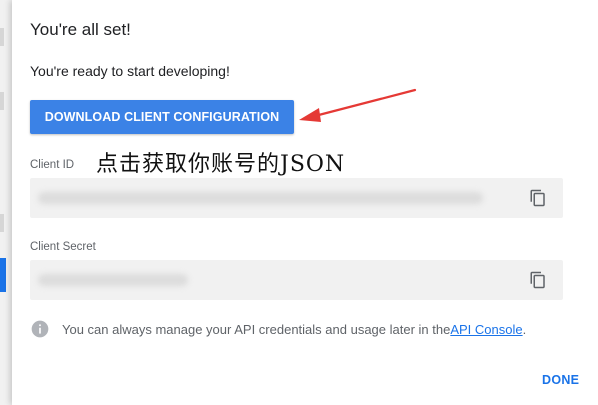 The width and height of the screenshot is (598, 405). What do you see at coordinates (524, 329) in the screenshot?
I see `info-period: .` at bounding box center [524, 329].